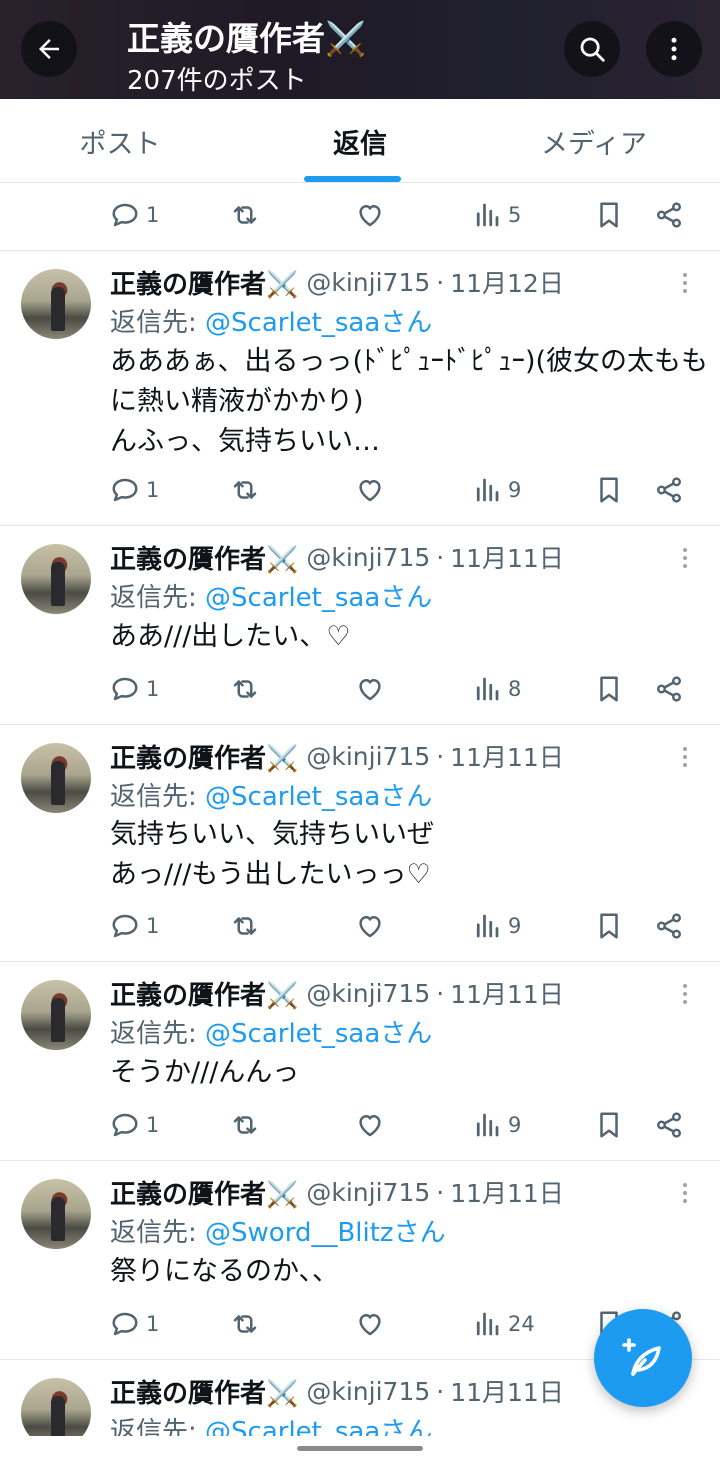 The image size is (720, 1463). What do you see at coordinates (503, 1324) in the screenshot?
I see `views-button: 24` at bounding box center [503, 1324].